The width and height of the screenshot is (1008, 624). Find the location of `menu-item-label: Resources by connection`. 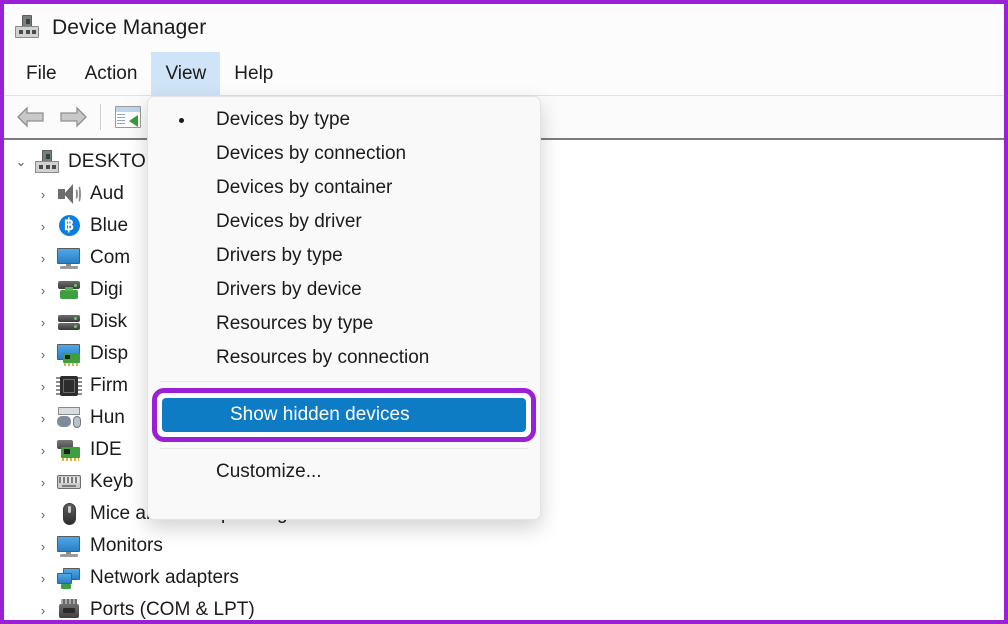

menu-item-label: Resources by connection is located at coordinates (323, 357).